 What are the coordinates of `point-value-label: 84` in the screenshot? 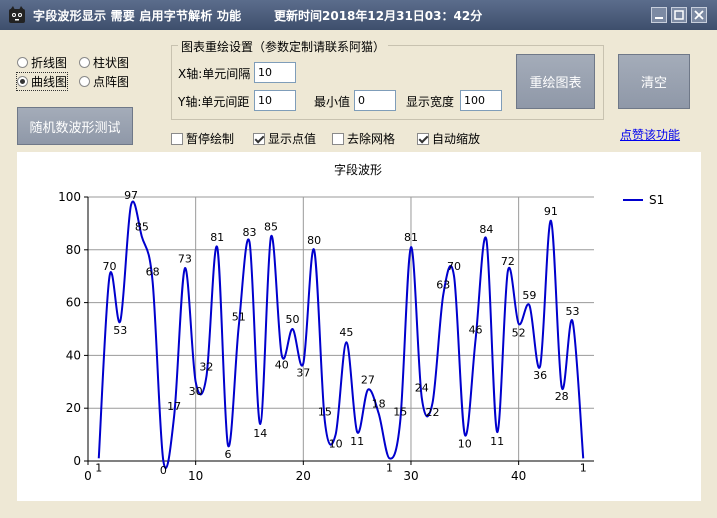 It's located at (486, 229).